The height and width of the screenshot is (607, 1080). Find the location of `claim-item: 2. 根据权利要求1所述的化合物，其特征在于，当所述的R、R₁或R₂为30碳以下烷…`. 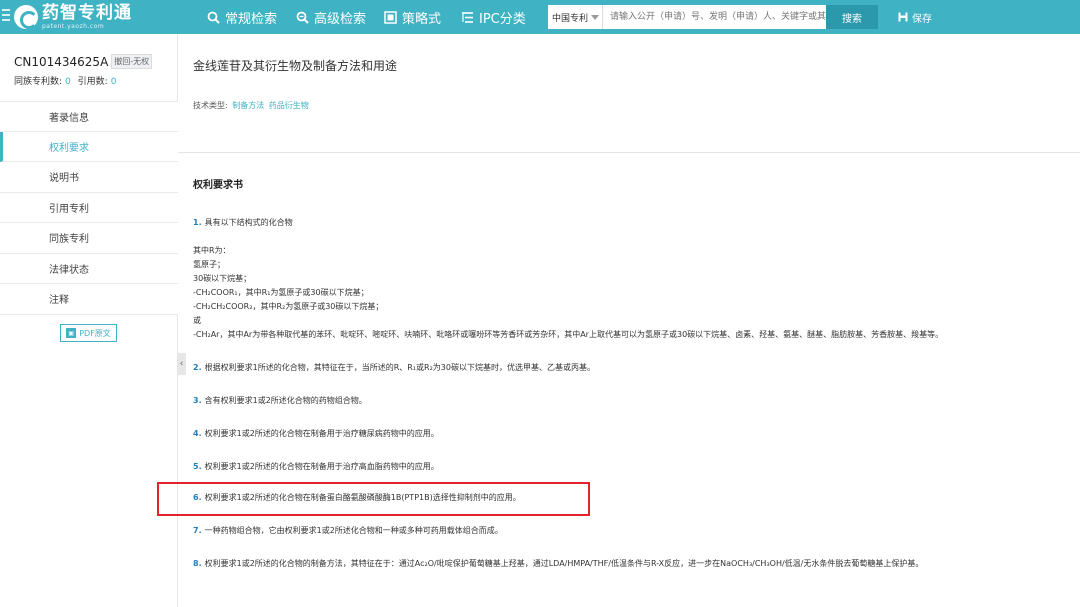

claim-item: 2. 根据权利要求1所述的化合物，其特征在于，当所述的R、R₁或R₂为30碳以下烷… is located at coordinates (394, 367).